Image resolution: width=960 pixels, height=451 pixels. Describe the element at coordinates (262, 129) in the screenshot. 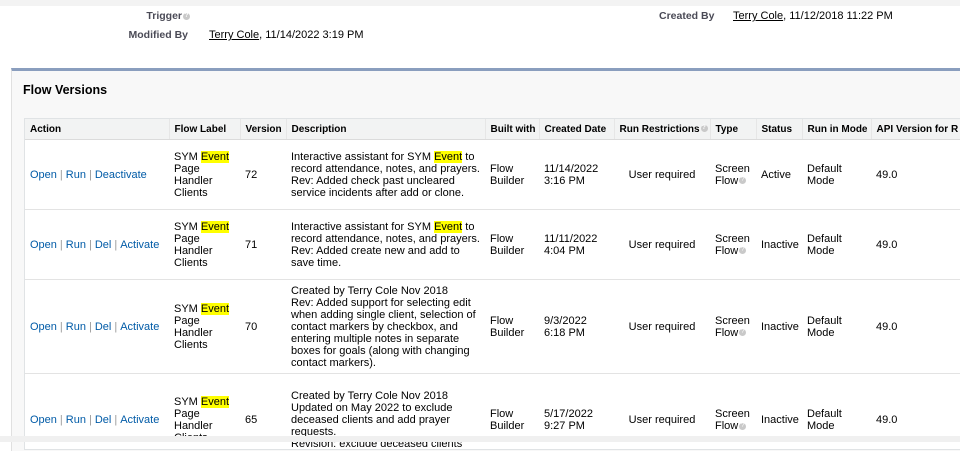

I see `col-header-version: Version` at that location.